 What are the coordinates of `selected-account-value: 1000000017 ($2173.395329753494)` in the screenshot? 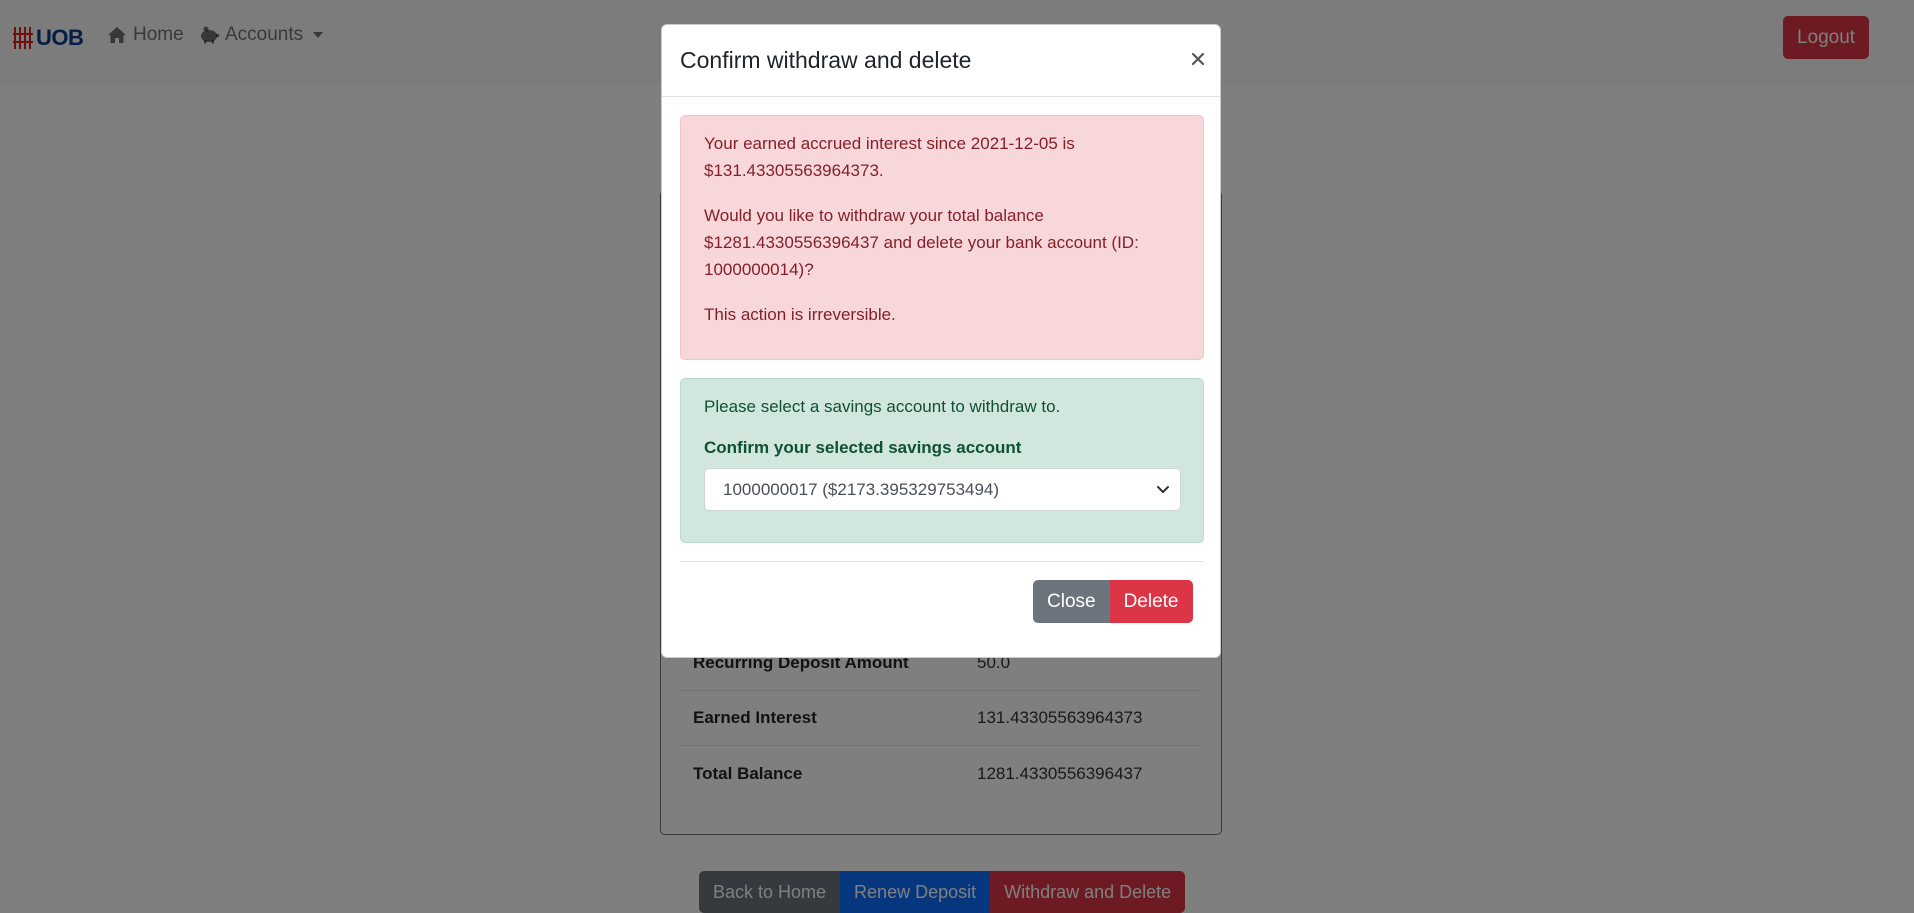 It's located at (861, 489).